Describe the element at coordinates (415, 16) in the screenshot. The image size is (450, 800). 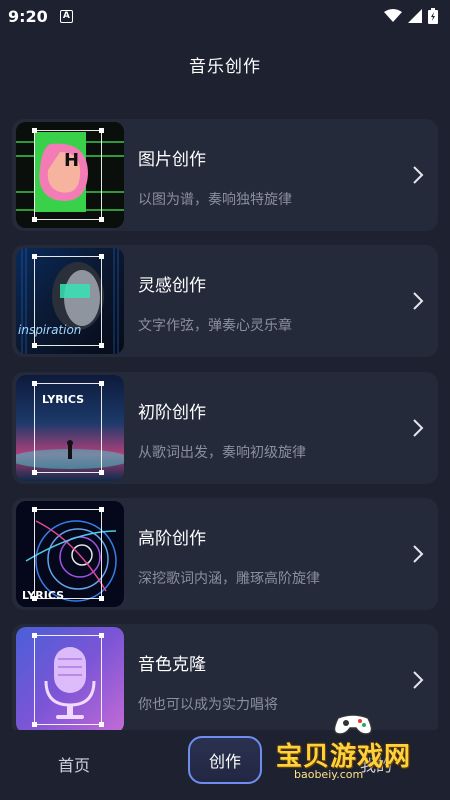
I see `signal-icon` at that location.